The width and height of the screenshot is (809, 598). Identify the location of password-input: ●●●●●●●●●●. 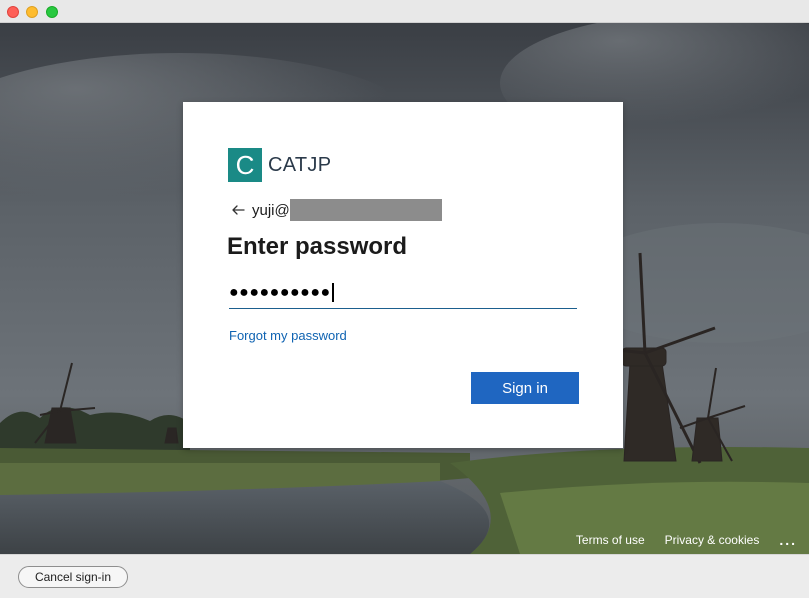
(403, 293).